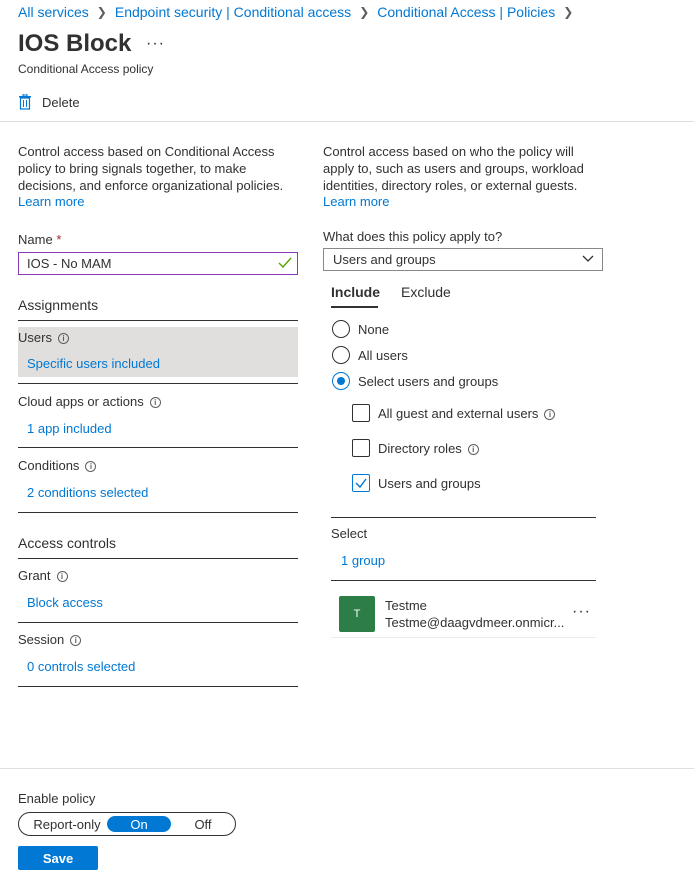  I want to click on select-top-divider, so click(463, 517).